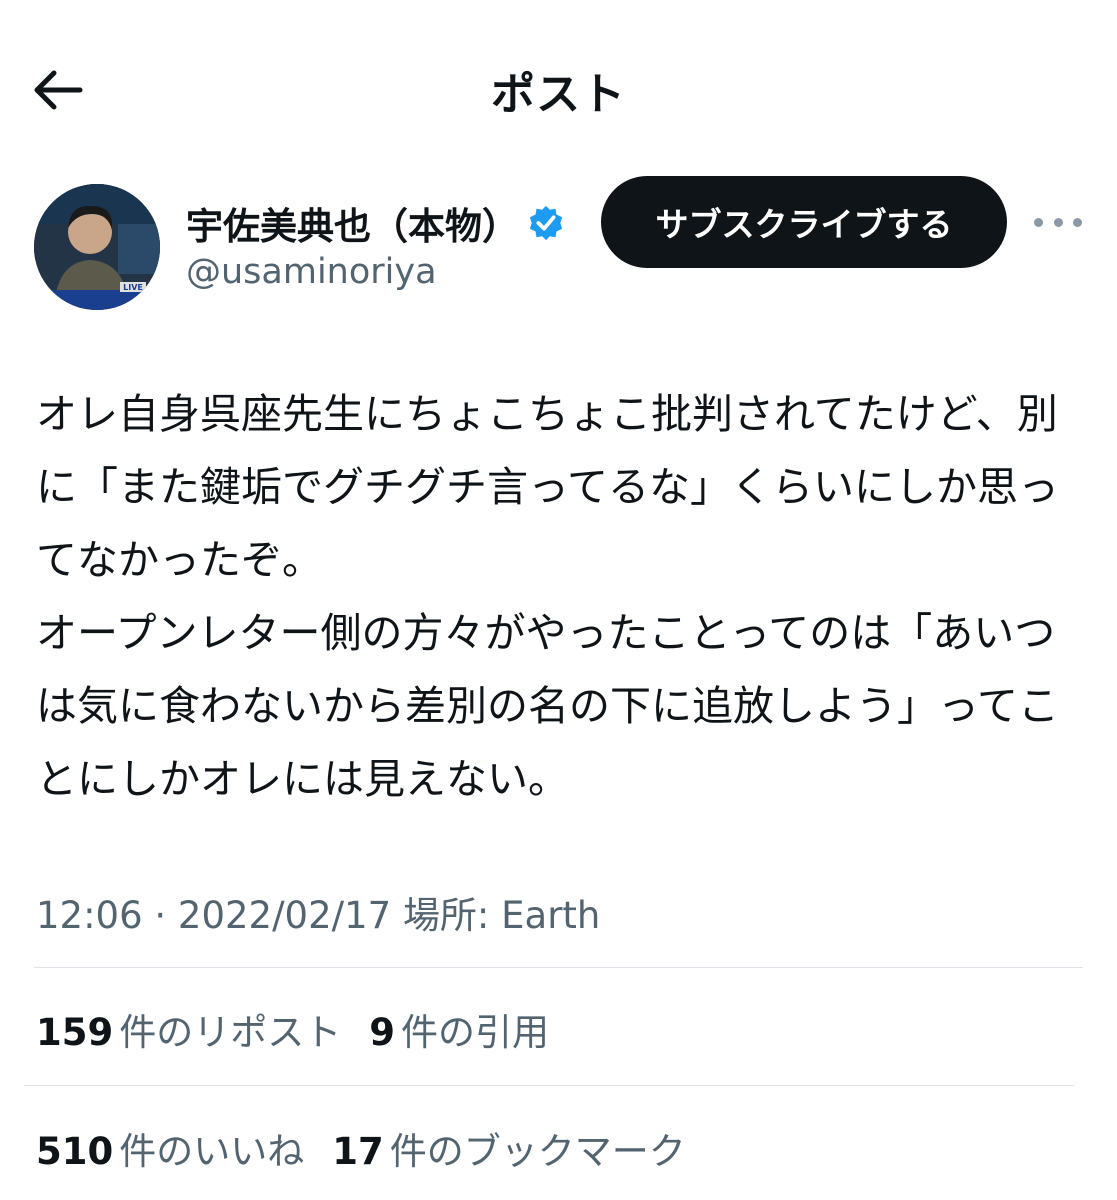  I want to click on stats-row-reposts: 159 件のリポスト 9 件の引用, so click(306, 1029).